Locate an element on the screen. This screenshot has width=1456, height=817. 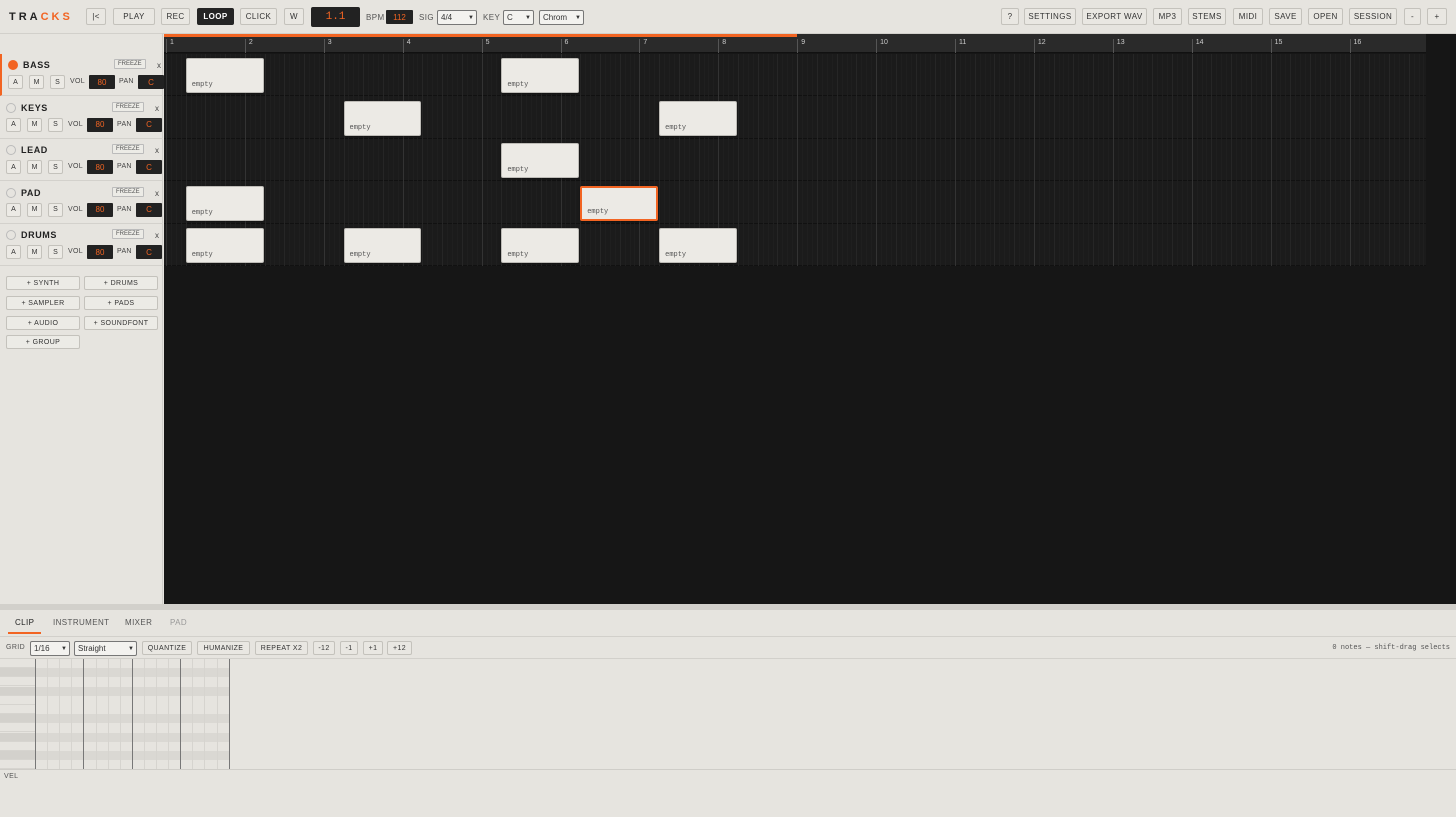
track-name: DRUMS is located at coordinates (39, 235).